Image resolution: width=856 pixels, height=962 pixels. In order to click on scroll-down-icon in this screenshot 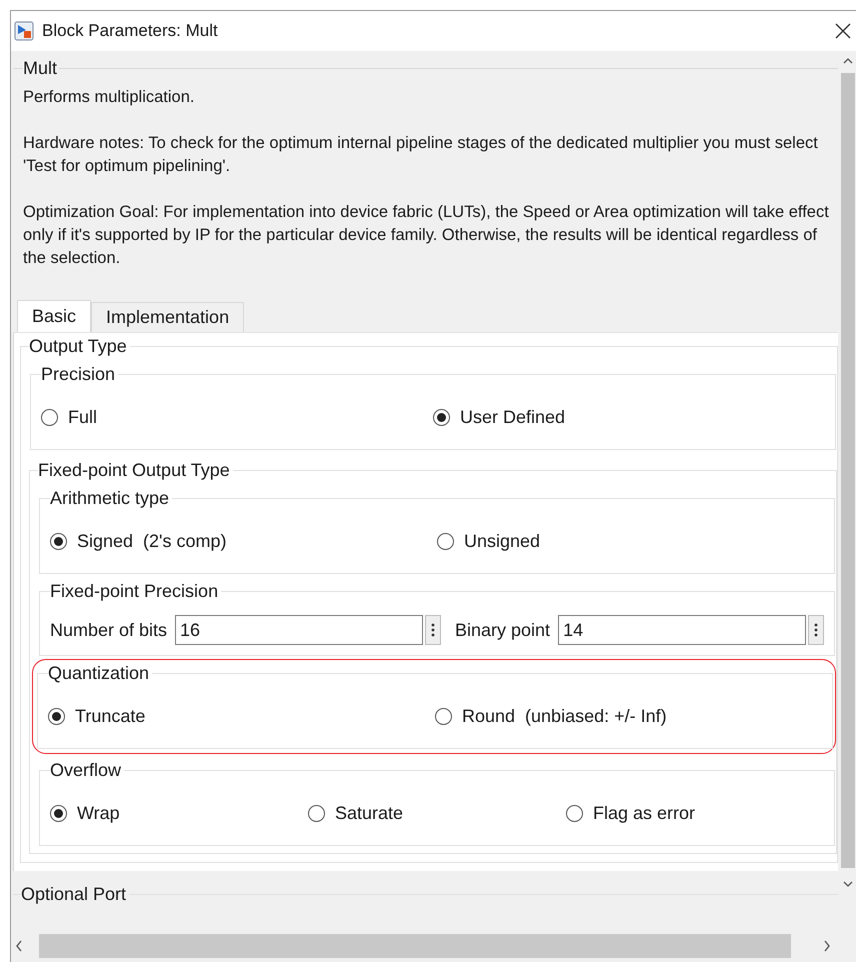, I will do `click(848, 884)`.